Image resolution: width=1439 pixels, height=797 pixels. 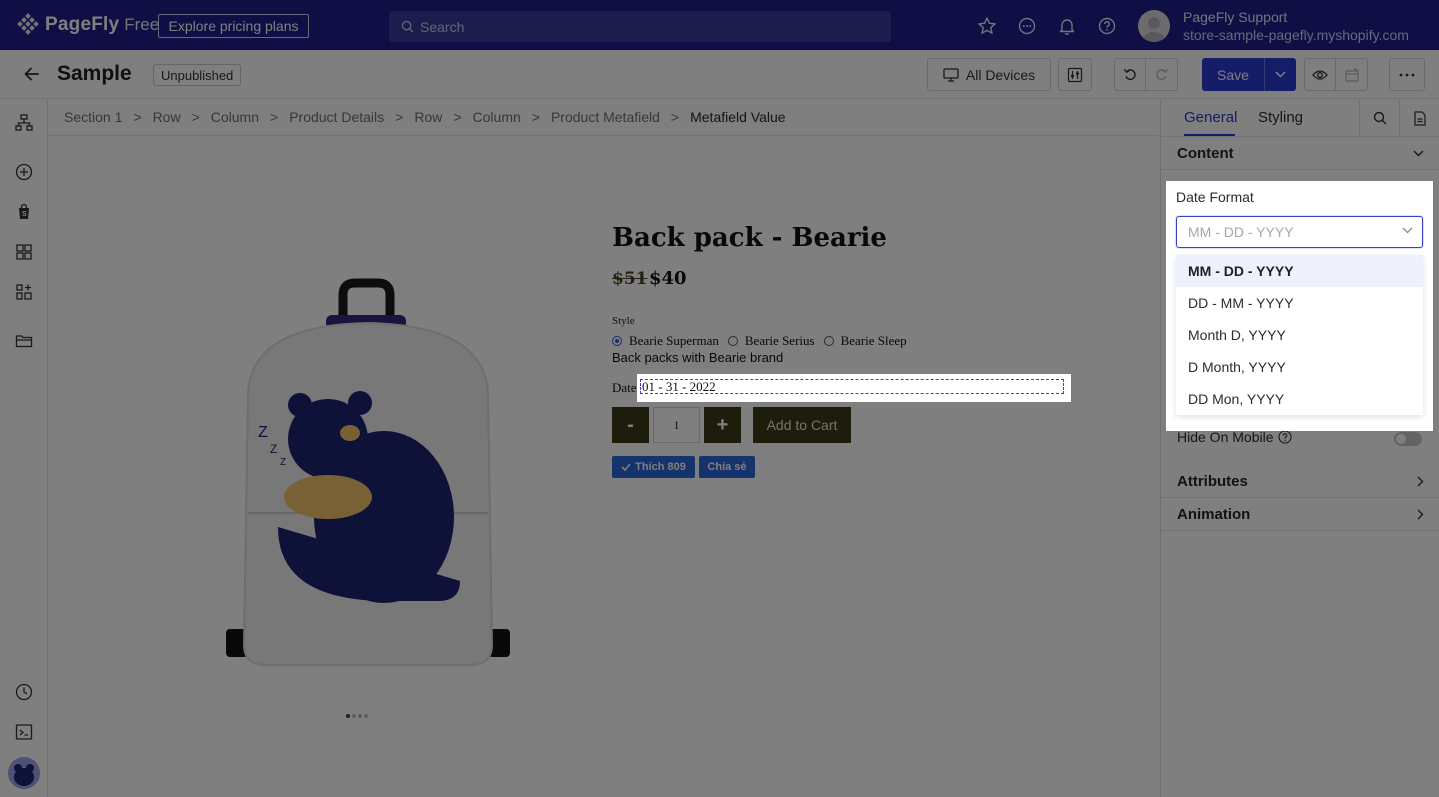 I want to click on svg-text: S, so click(x=24, y=214).